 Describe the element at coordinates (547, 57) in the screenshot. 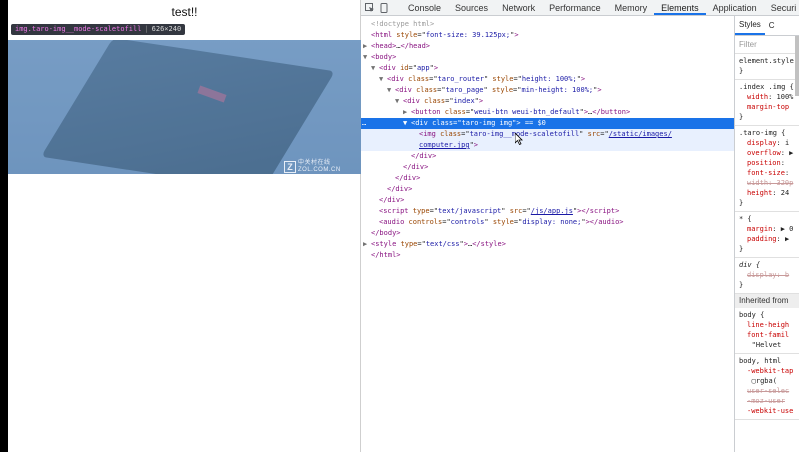

I see `dom-node: ▼ <body>` at that location.